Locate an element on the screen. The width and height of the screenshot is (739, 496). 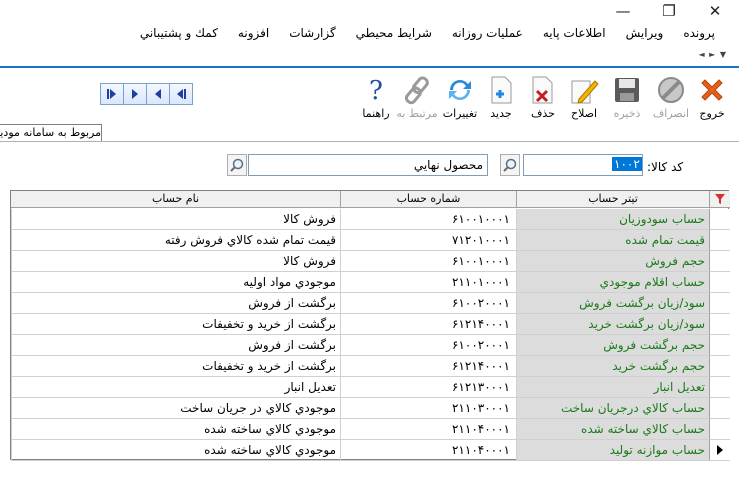
menu-addons: افزونه is located at coordinates (253, 33).